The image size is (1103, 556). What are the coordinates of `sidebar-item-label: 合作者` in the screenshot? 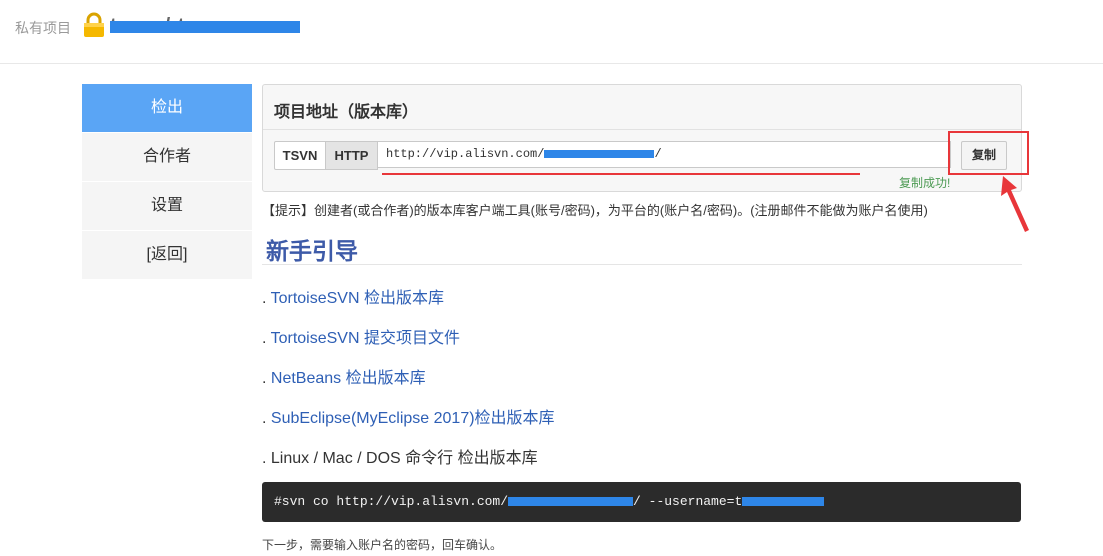 It's located at (166, 156).